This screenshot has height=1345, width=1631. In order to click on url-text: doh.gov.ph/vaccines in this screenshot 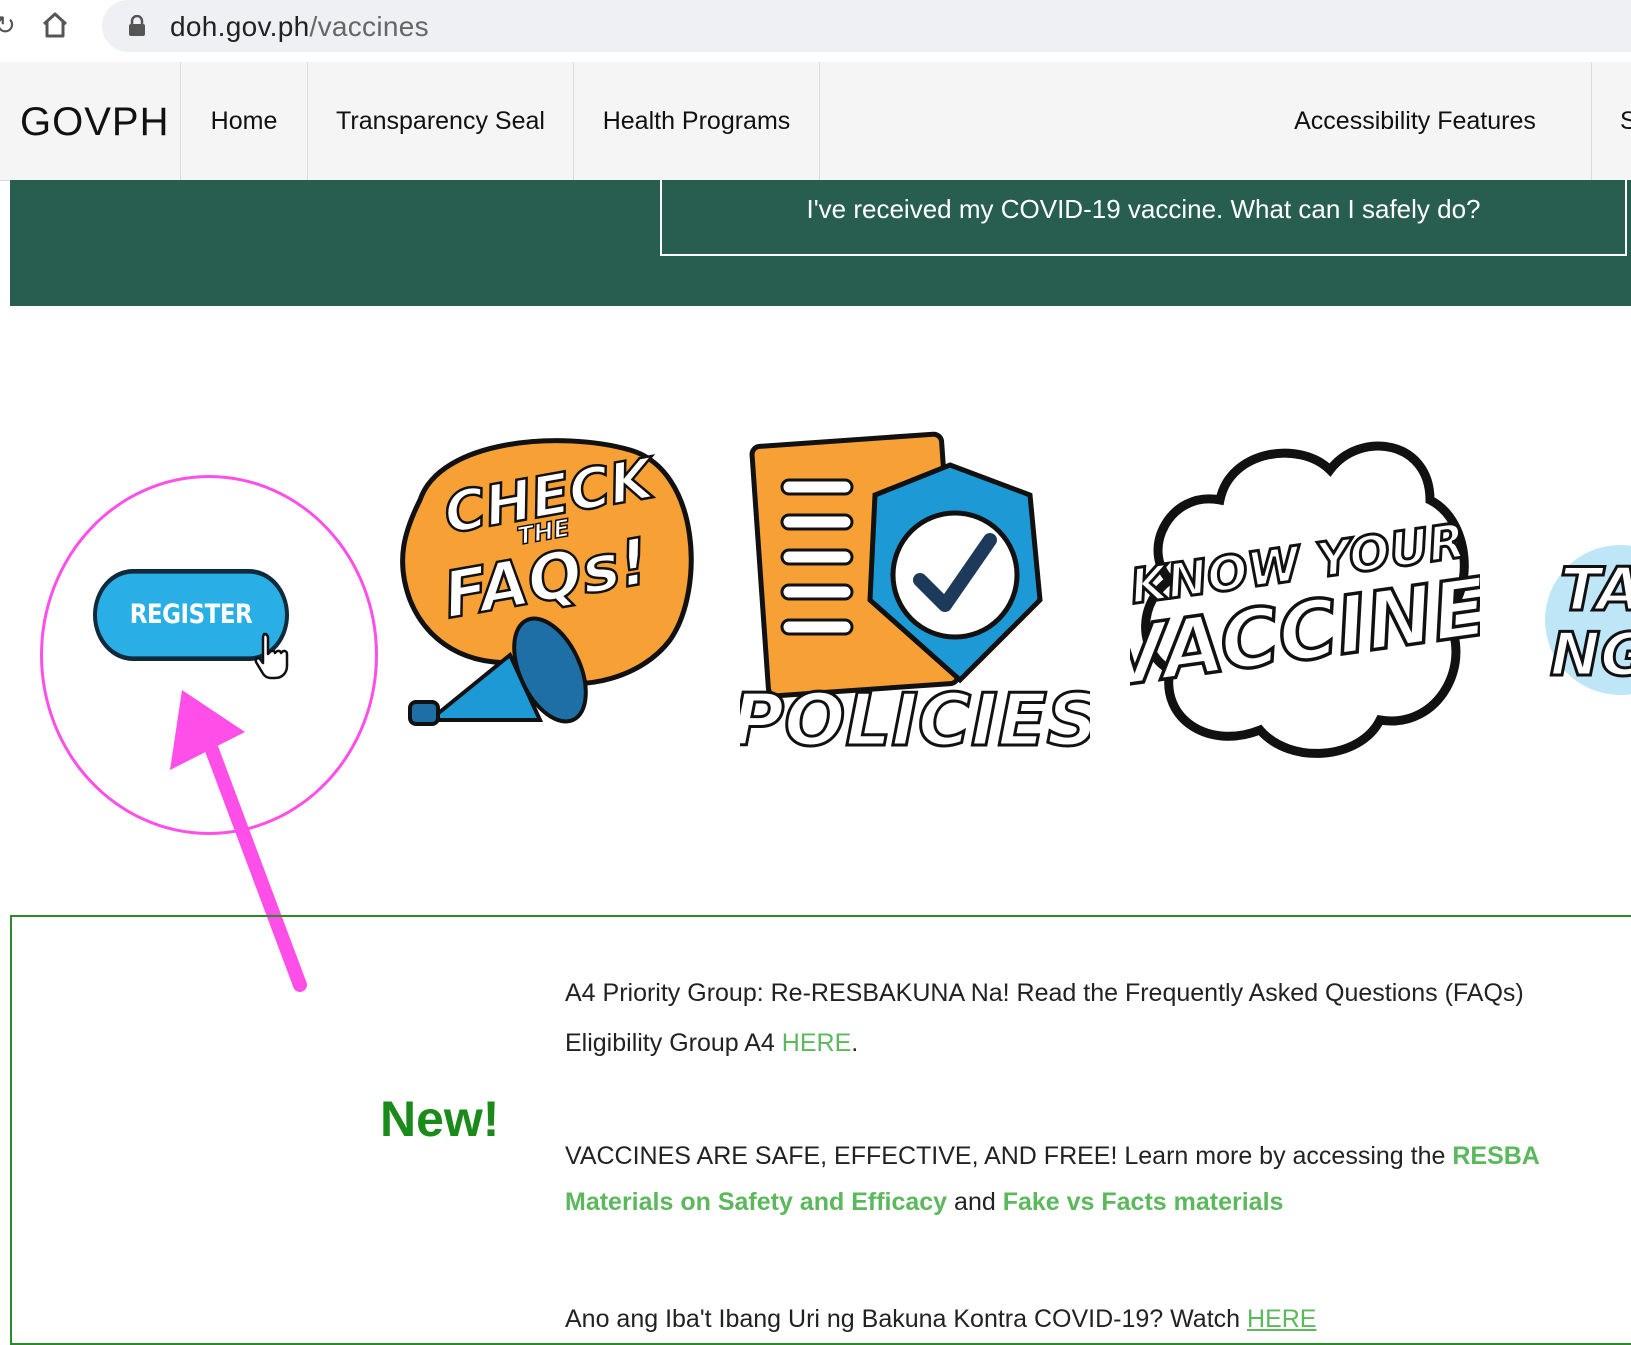, I will do `click(299, 27)`.